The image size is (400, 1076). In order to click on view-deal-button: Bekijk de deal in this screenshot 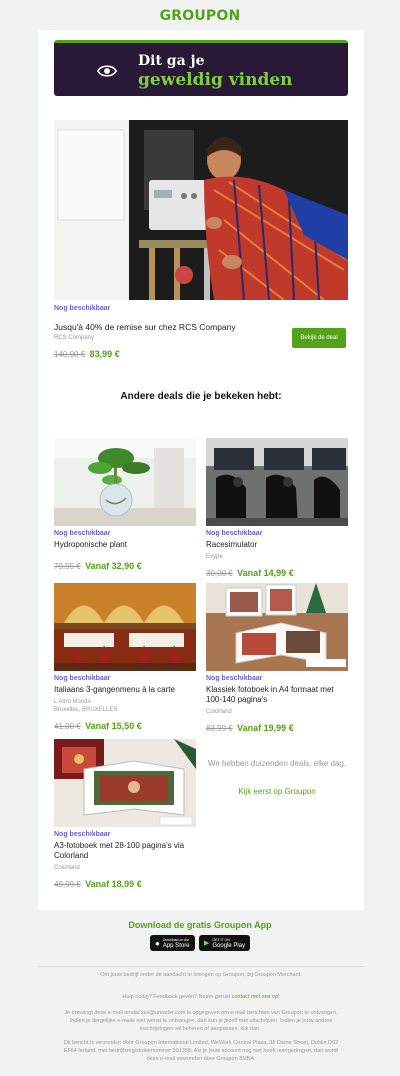, I will do `click(319, 338)`.